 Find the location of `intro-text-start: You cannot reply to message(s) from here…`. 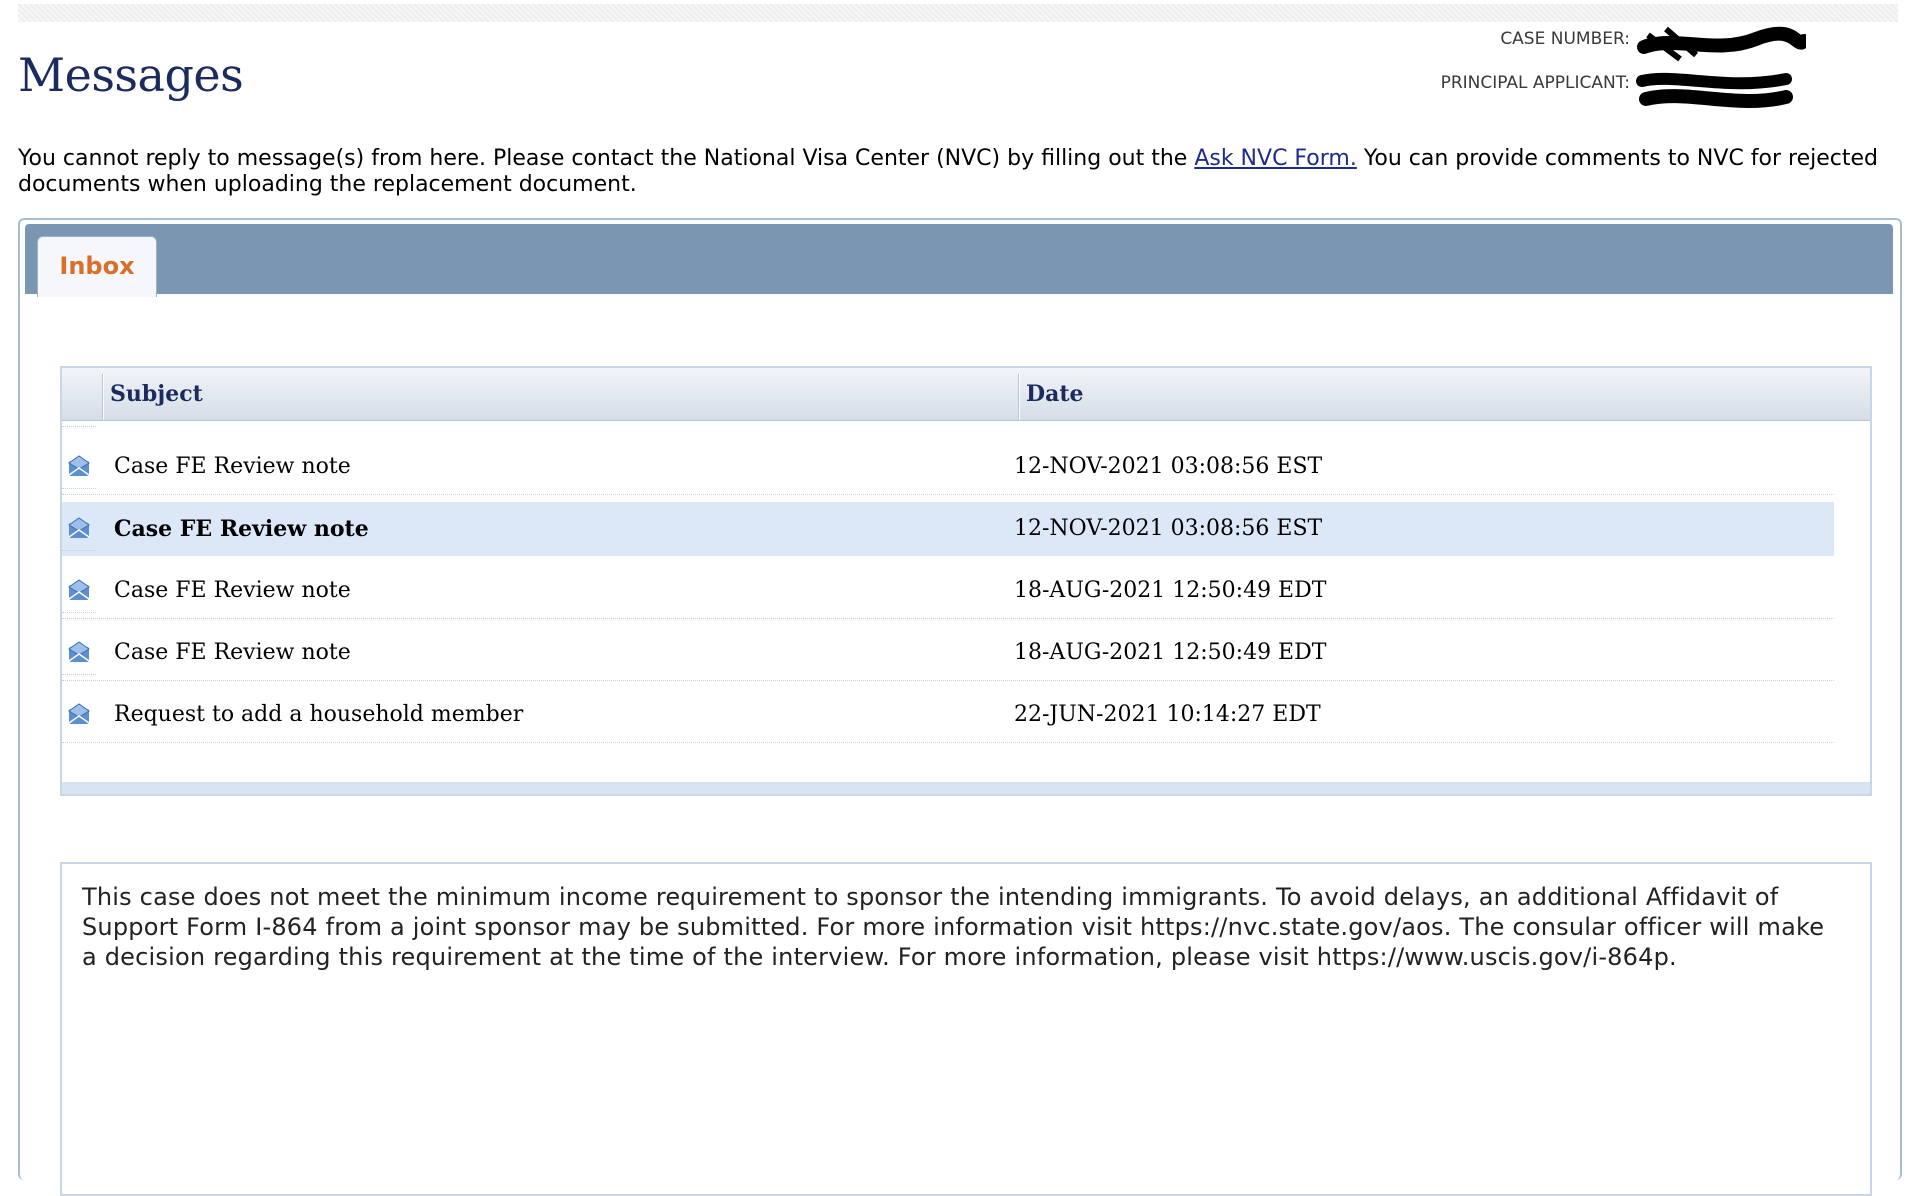

intro-text-start: You cannot reply to message(s) from here… is located at coordinates (606, 158).